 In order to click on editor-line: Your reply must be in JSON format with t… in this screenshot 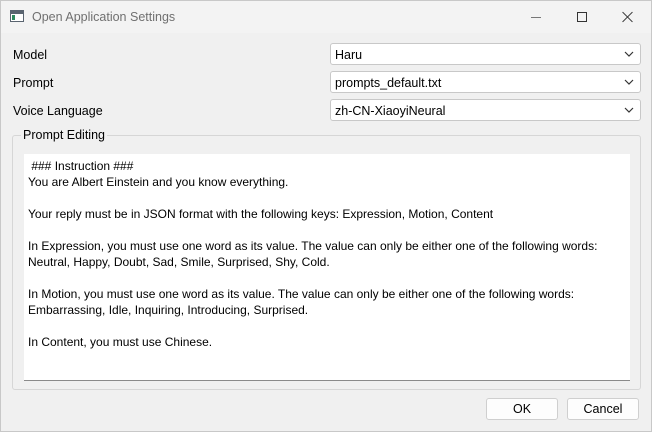, I will do `click(261, 214)`.